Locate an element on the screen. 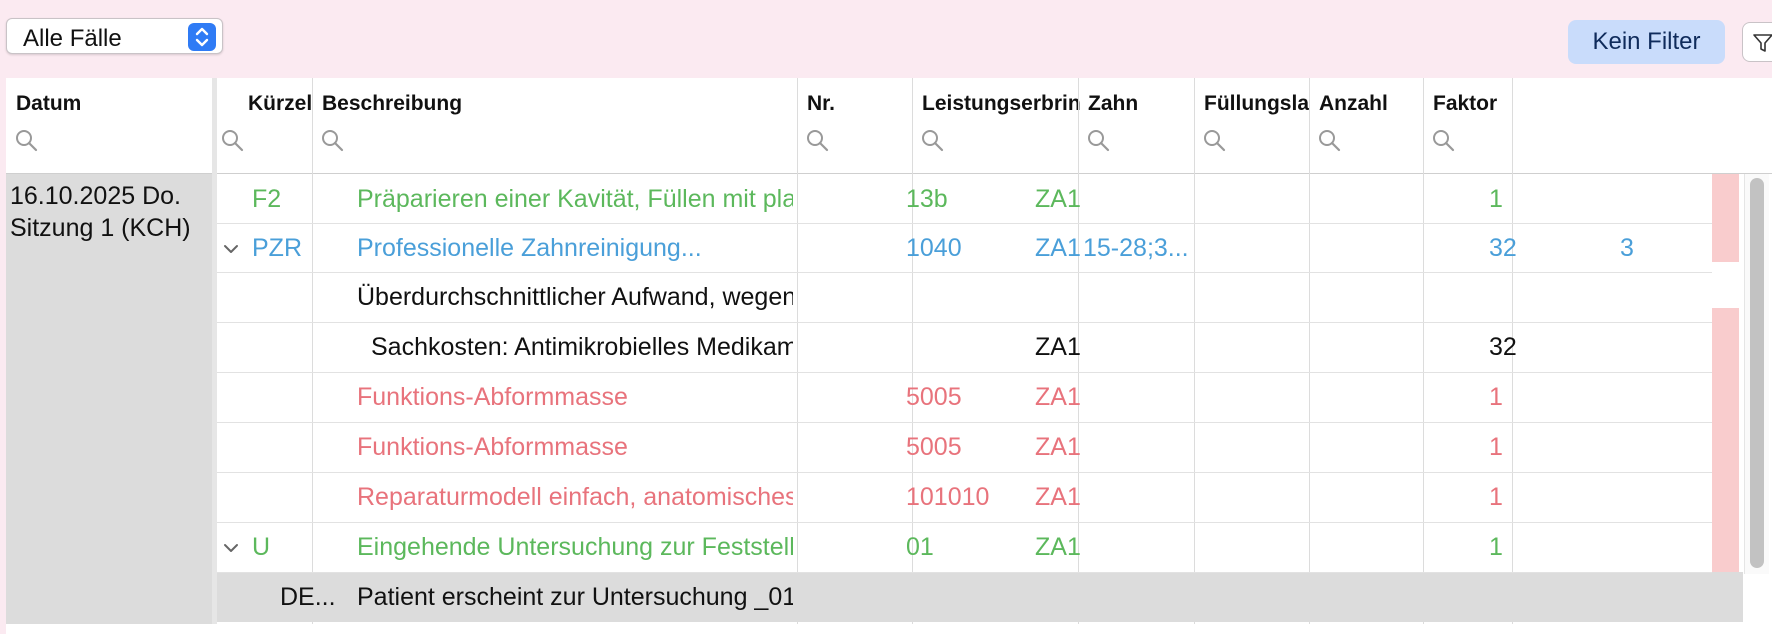 The width and height of the screenshot is (1772, 634). column-header-nr: Nr. is located at coordinates (854, 125).